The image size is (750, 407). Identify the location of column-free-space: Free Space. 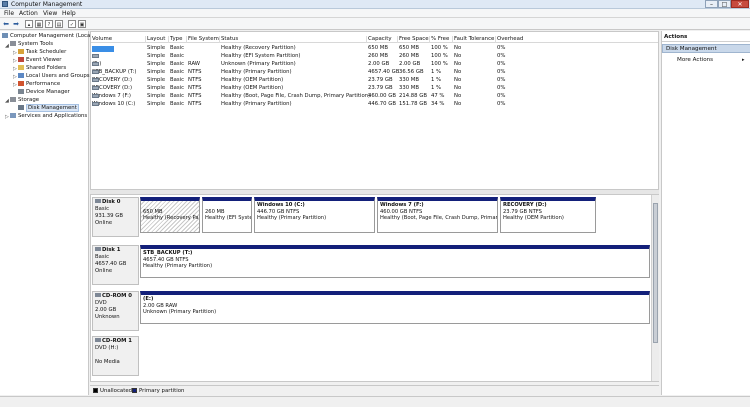
(414, 39).